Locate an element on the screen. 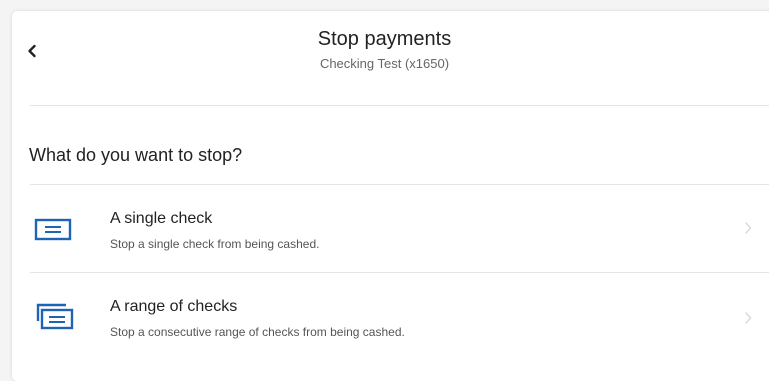 The width and height of the screenshot is (769, 381). page-title: Stop payments is located at coordinates (384, 39).